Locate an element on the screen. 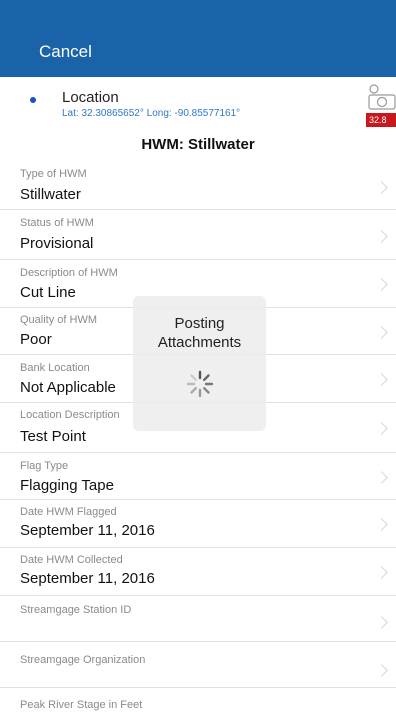 The image size is (396, 713). field-label: Date HWM Collected is located at coordinates (71, 560).